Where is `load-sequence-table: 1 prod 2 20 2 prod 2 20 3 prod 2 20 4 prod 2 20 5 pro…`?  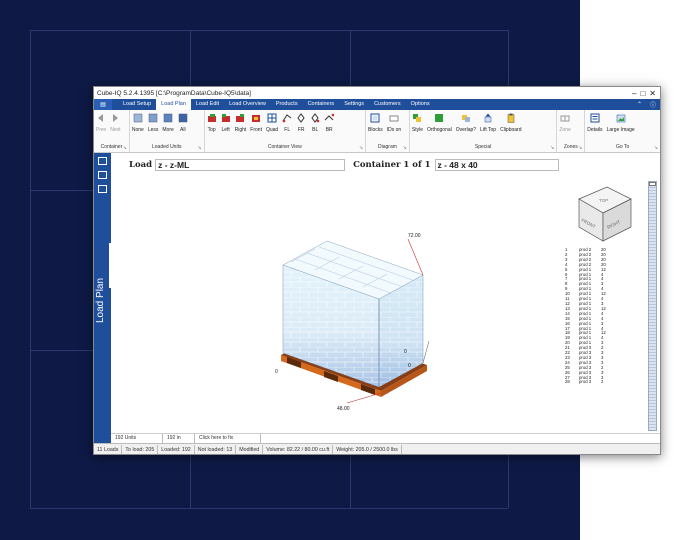 load-sequence-table: 1 prod 2 20 2 prod 2 20 3 prod 2 20 4 prod 2 20 5 pro… is located at coordinates (588, 316).